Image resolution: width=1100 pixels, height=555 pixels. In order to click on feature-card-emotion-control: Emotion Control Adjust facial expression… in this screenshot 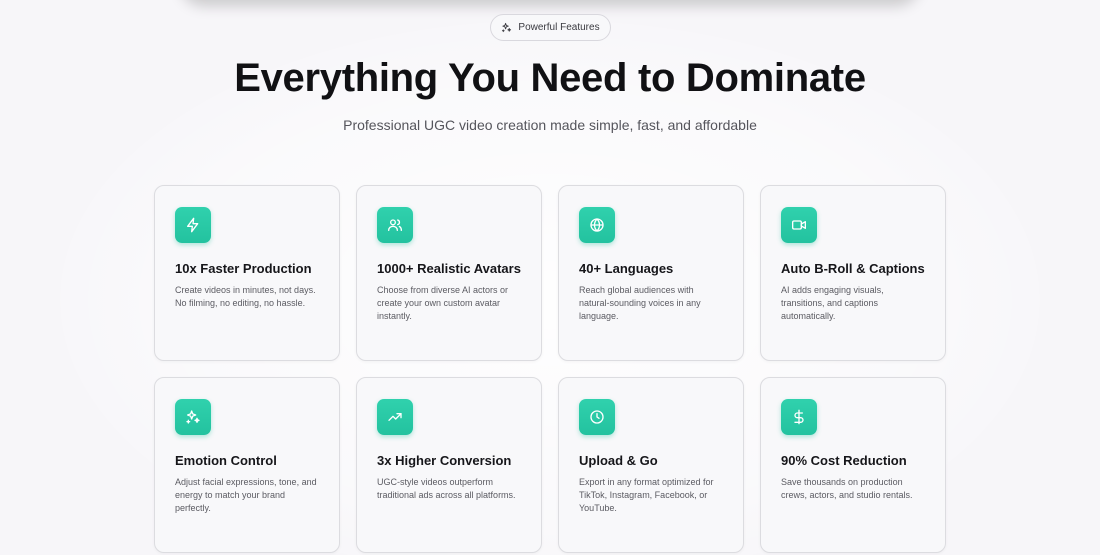, I will do `click(247, 465)`.